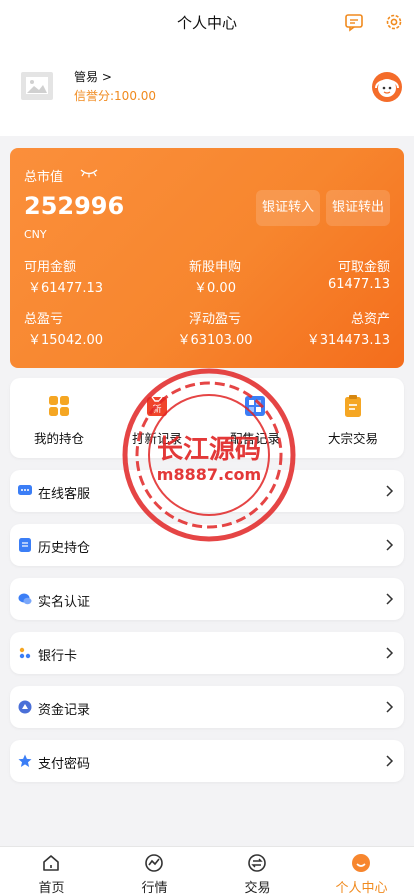 Image resolution: width=414 pixels, height=896 pixels. I want to click on total-profit-loss-value: ￥15042.00, so click(66, 340).